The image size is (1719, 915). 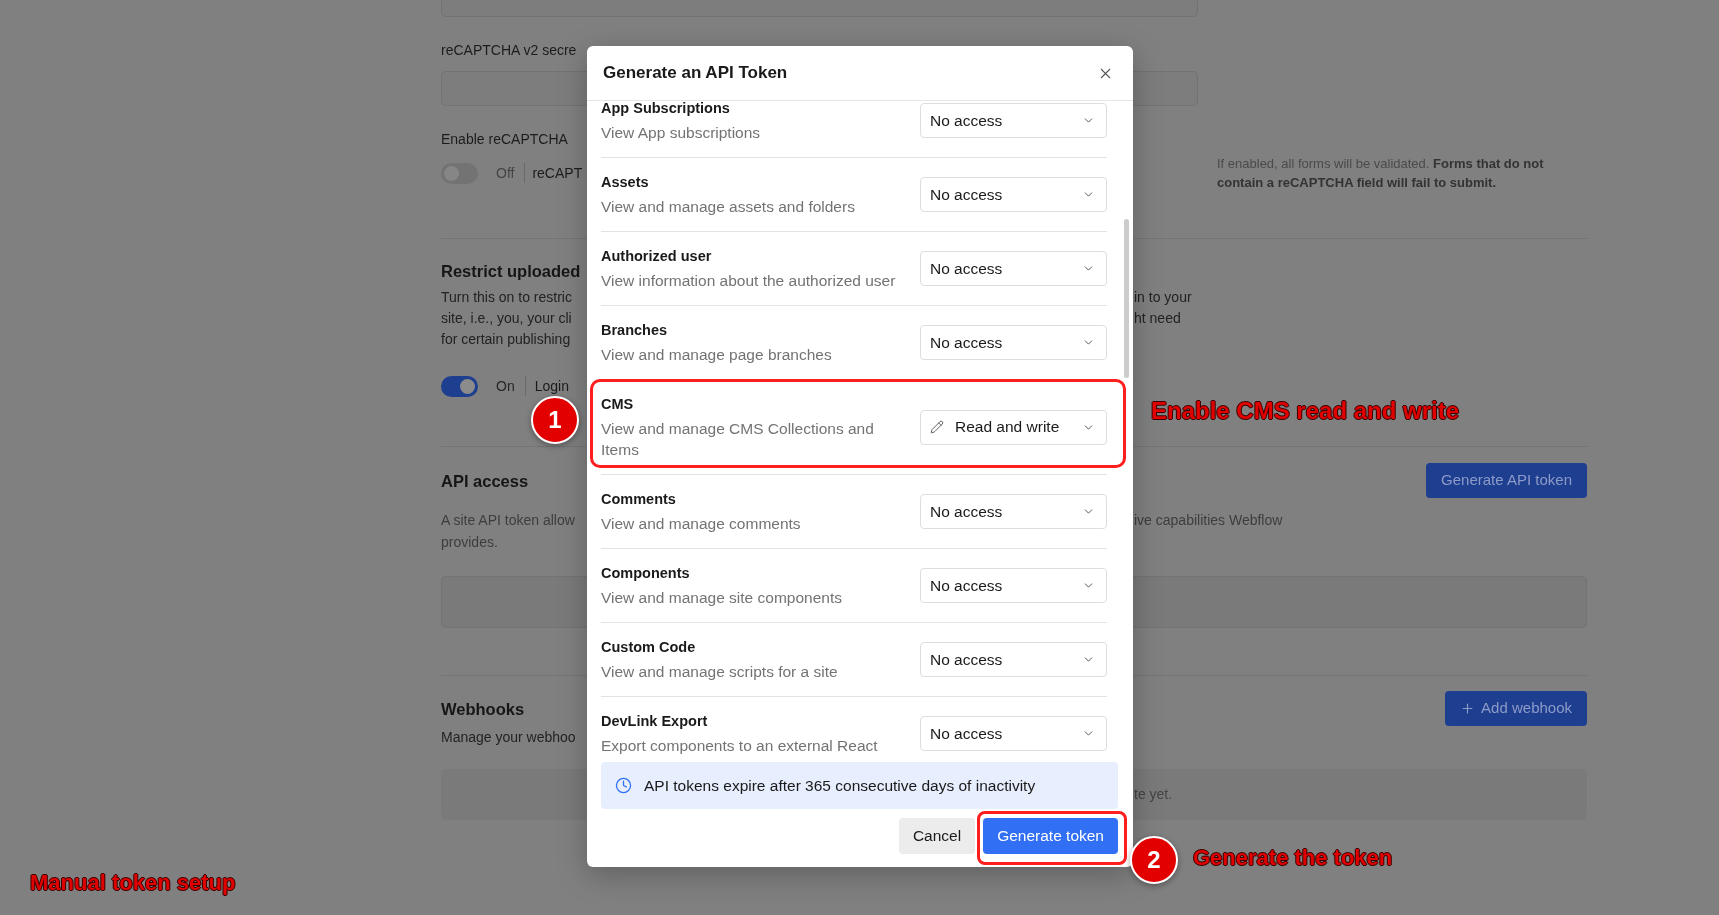 I want to click on pencil-icon, so click(x=937, y=427).